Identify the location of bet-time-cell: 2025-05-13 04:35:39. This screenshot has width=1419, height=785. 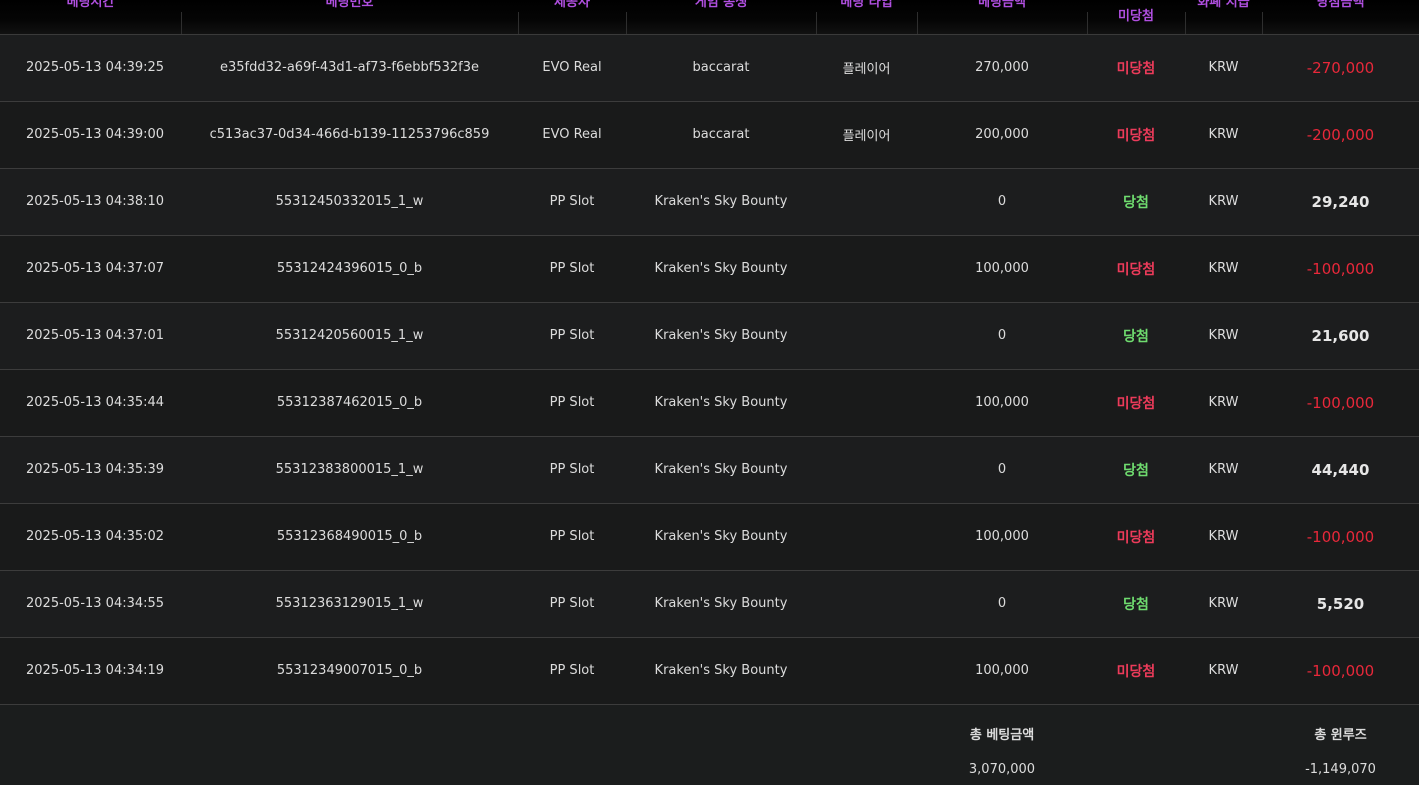
(90, 470).